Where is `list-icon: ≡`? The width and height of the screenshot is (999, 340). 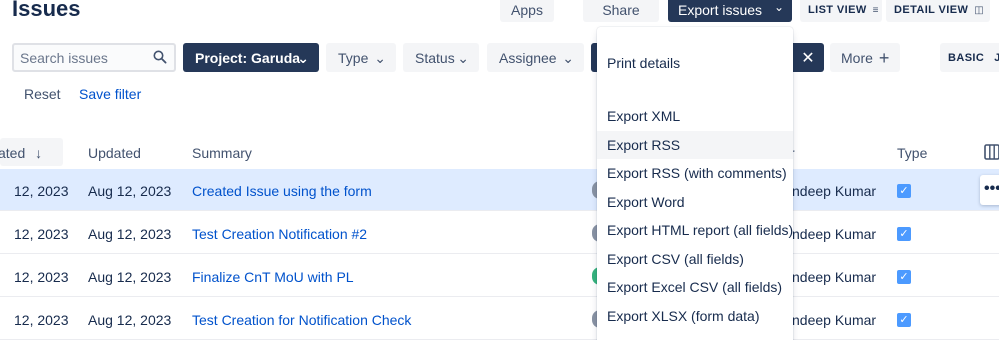
list-icon: ≡ is located at coordinates (875, 10).